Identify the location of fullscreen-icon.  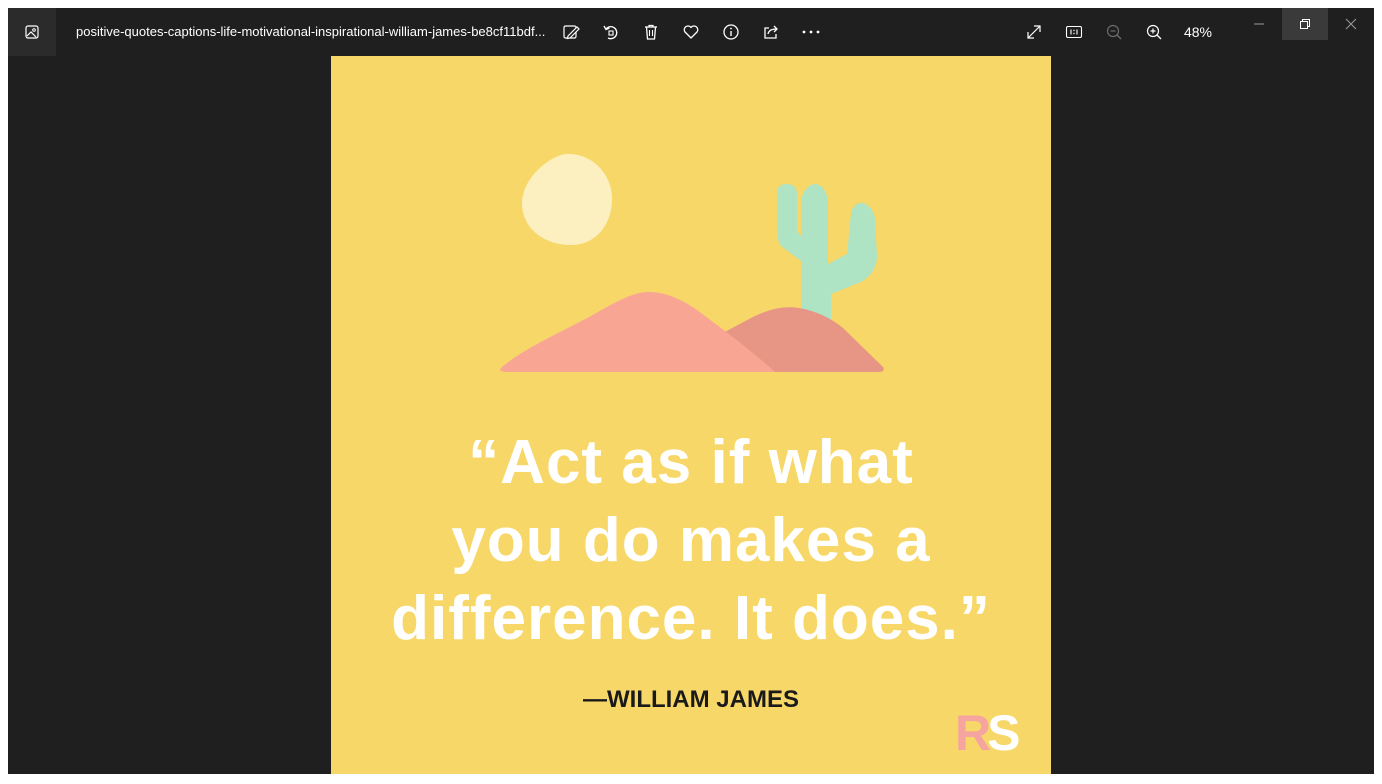
(1034, 32).